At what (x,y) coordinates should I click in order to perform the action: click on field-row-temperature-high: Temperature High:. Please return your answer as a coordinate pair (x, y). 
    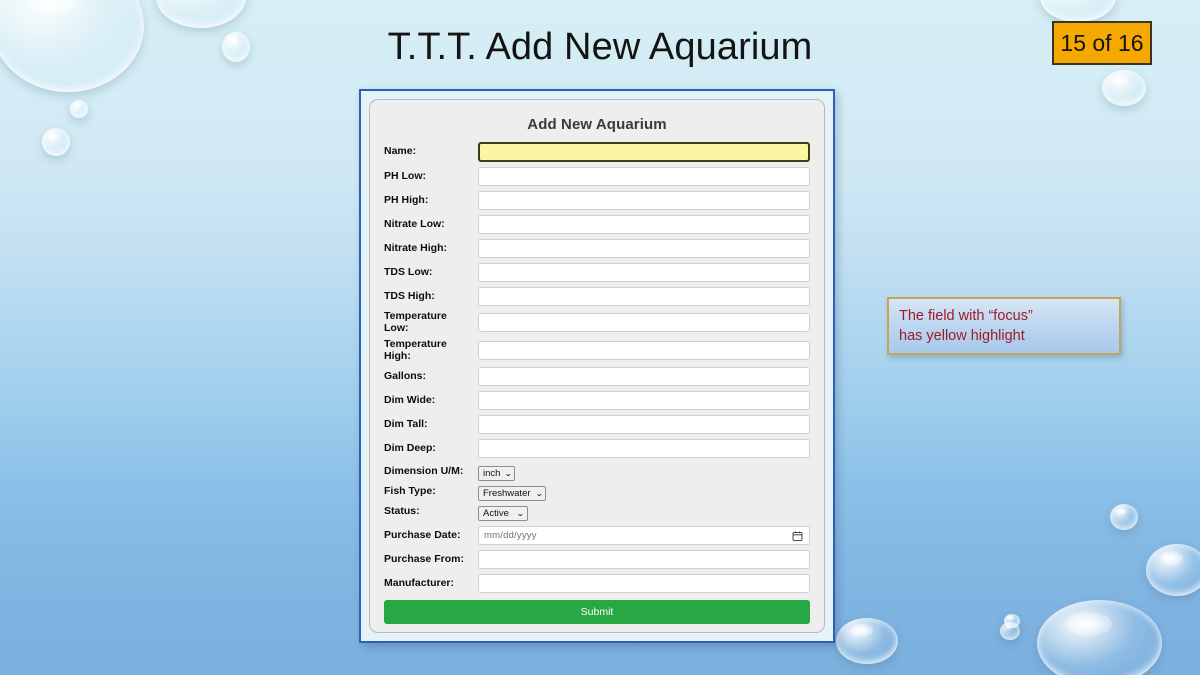
    Looking at the image, I should click on (597, 350).